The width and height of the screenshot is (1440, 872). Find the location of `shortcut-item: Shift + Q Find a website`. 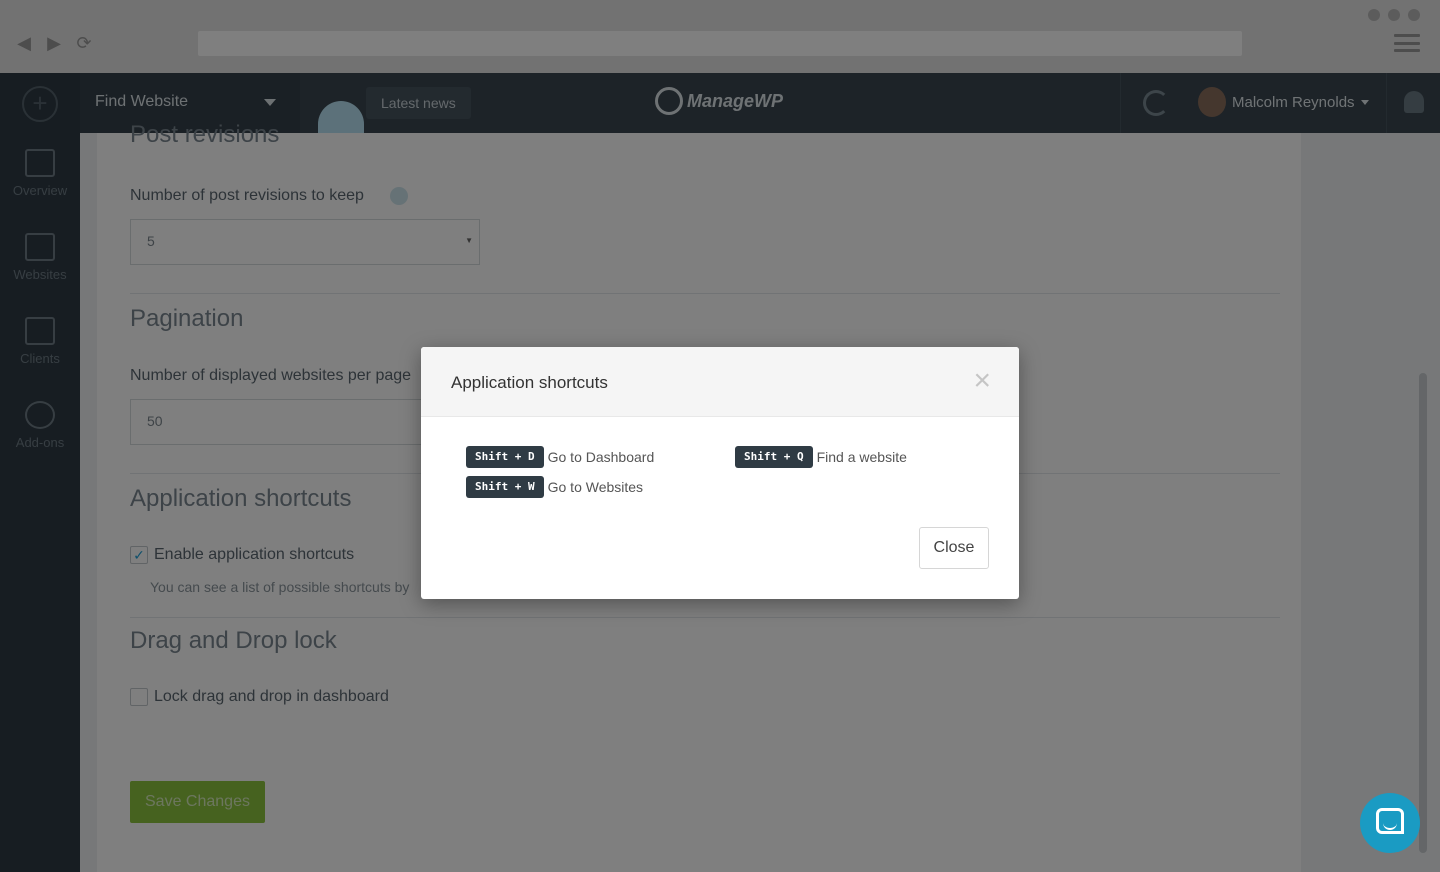

shortcut-item: Shift + Q Find a website is located at coordinates (821, 457).